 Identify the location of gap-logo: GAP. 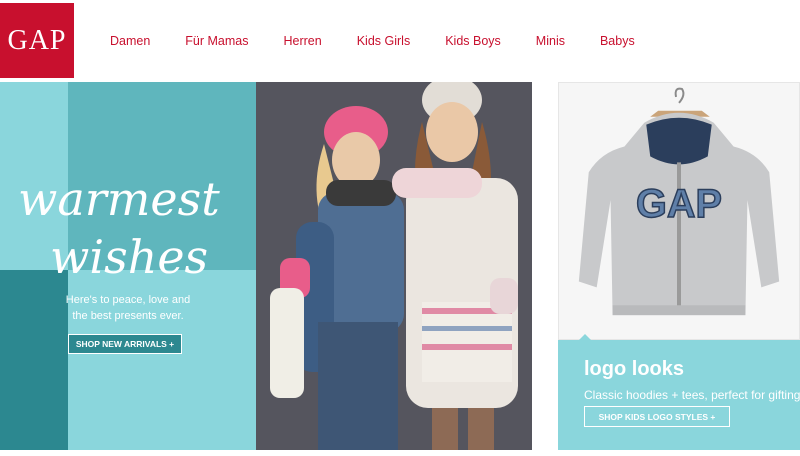
(37, 40).